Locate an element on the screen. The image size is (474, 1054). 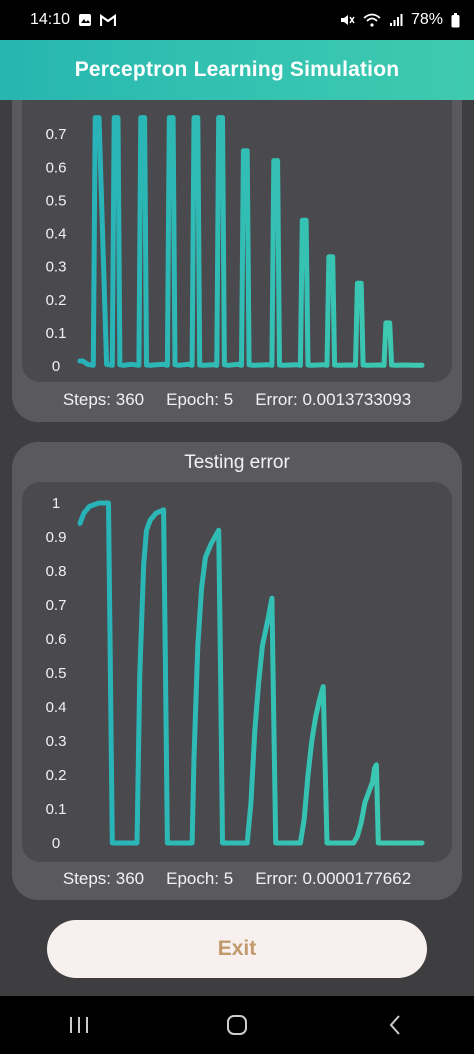
recent-apps-icon is located at coordinates (79, 1025).